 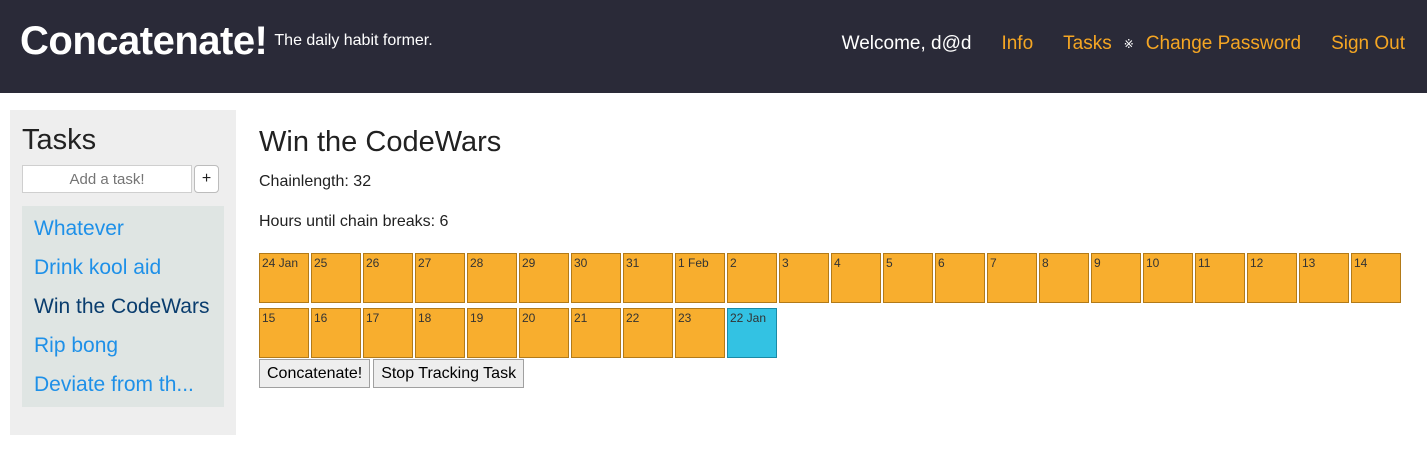 What do you see at coordinates (804, 278) in the screenshot?
I see `day-cell: 3` at bounding box center [804, 278].